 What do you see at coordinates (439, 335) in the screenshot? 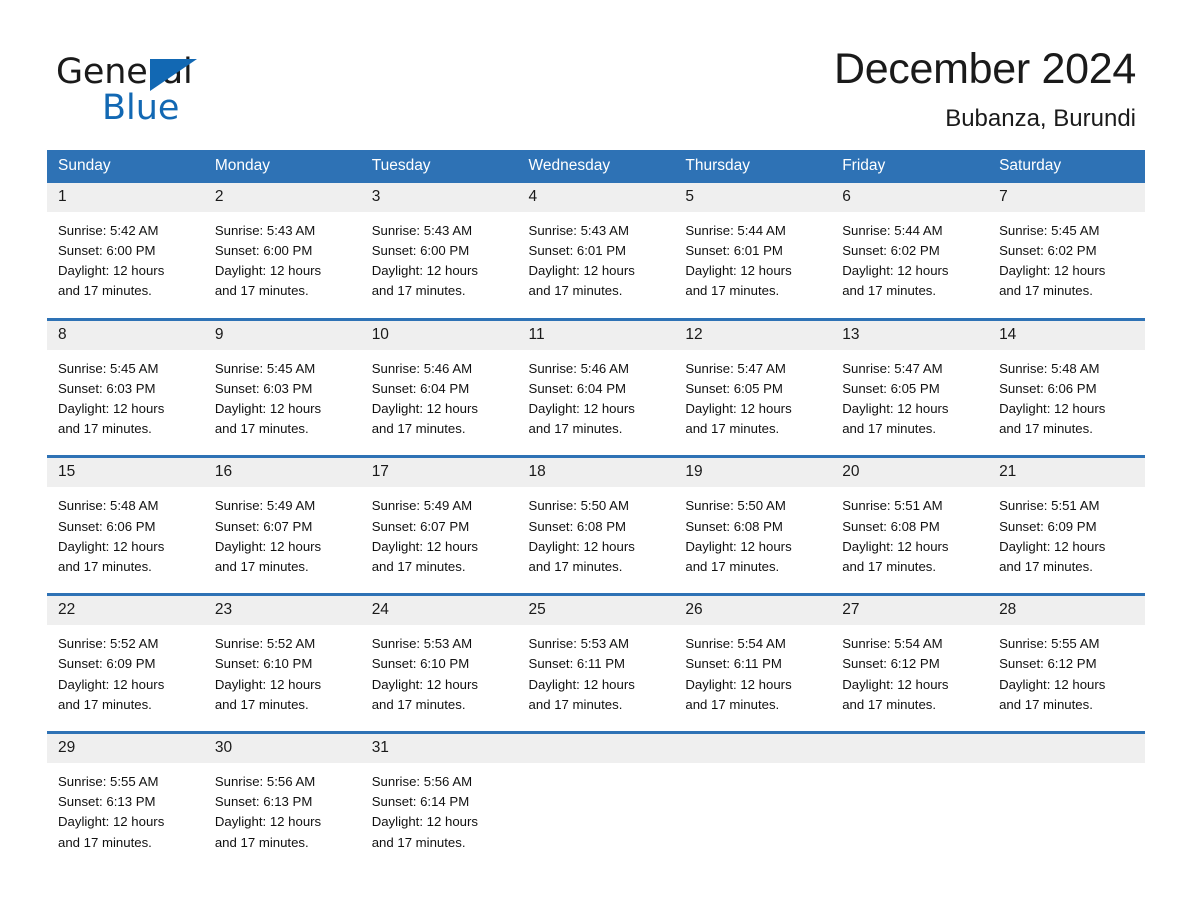
I see `day-number: 10` at bounding box center [439, 335].